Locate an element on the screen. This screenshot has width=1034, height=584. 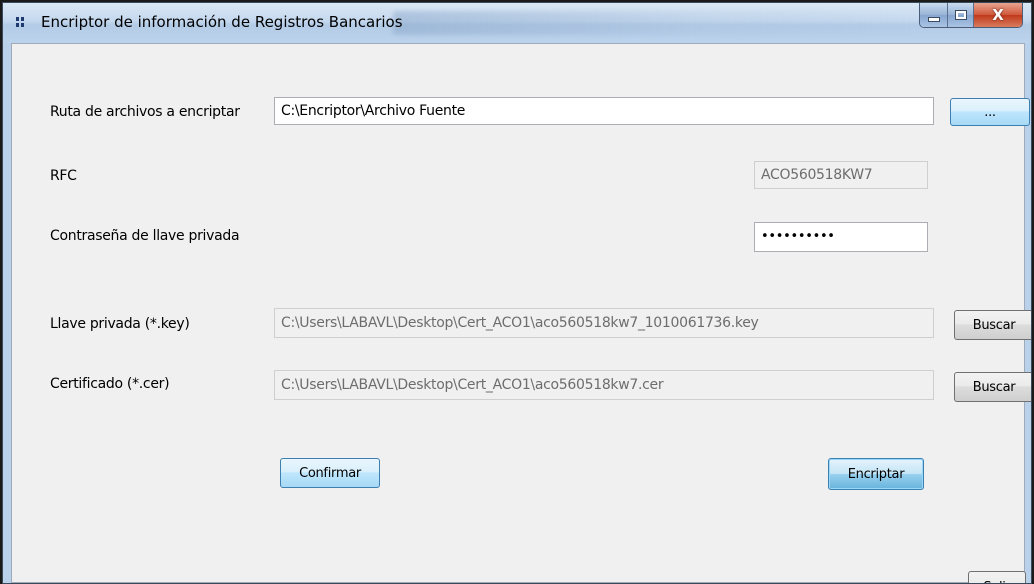
buscar-llave-button: Buscar is located at coordinates (992, 325).